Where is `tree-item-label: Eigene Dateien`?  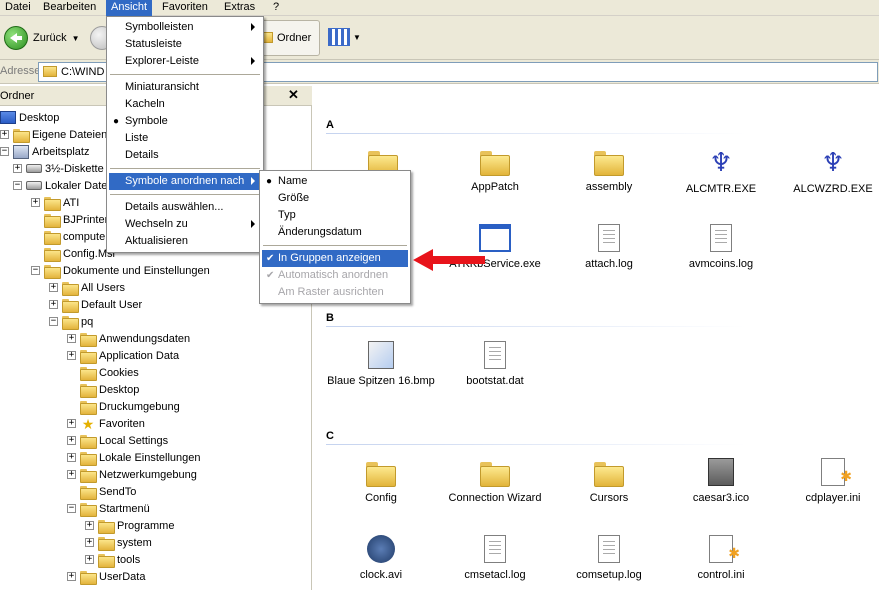 tree-item-label: Eigene Dateien is located at coordinates (70, 134).